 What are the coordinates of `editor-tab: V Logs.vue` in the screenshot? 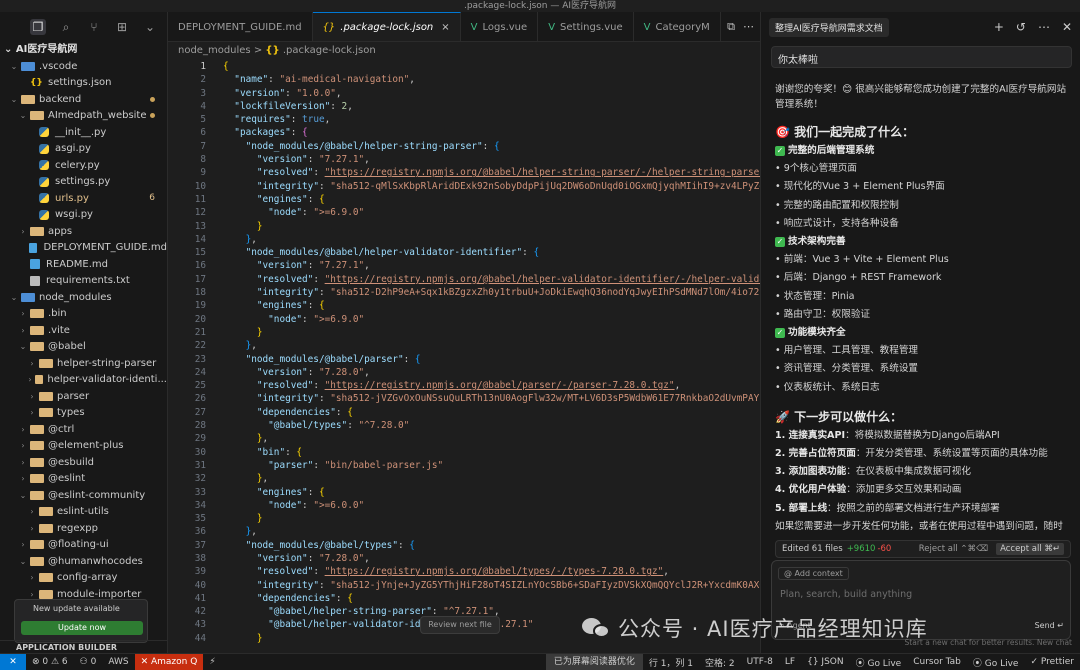 It's located at (500, 26).